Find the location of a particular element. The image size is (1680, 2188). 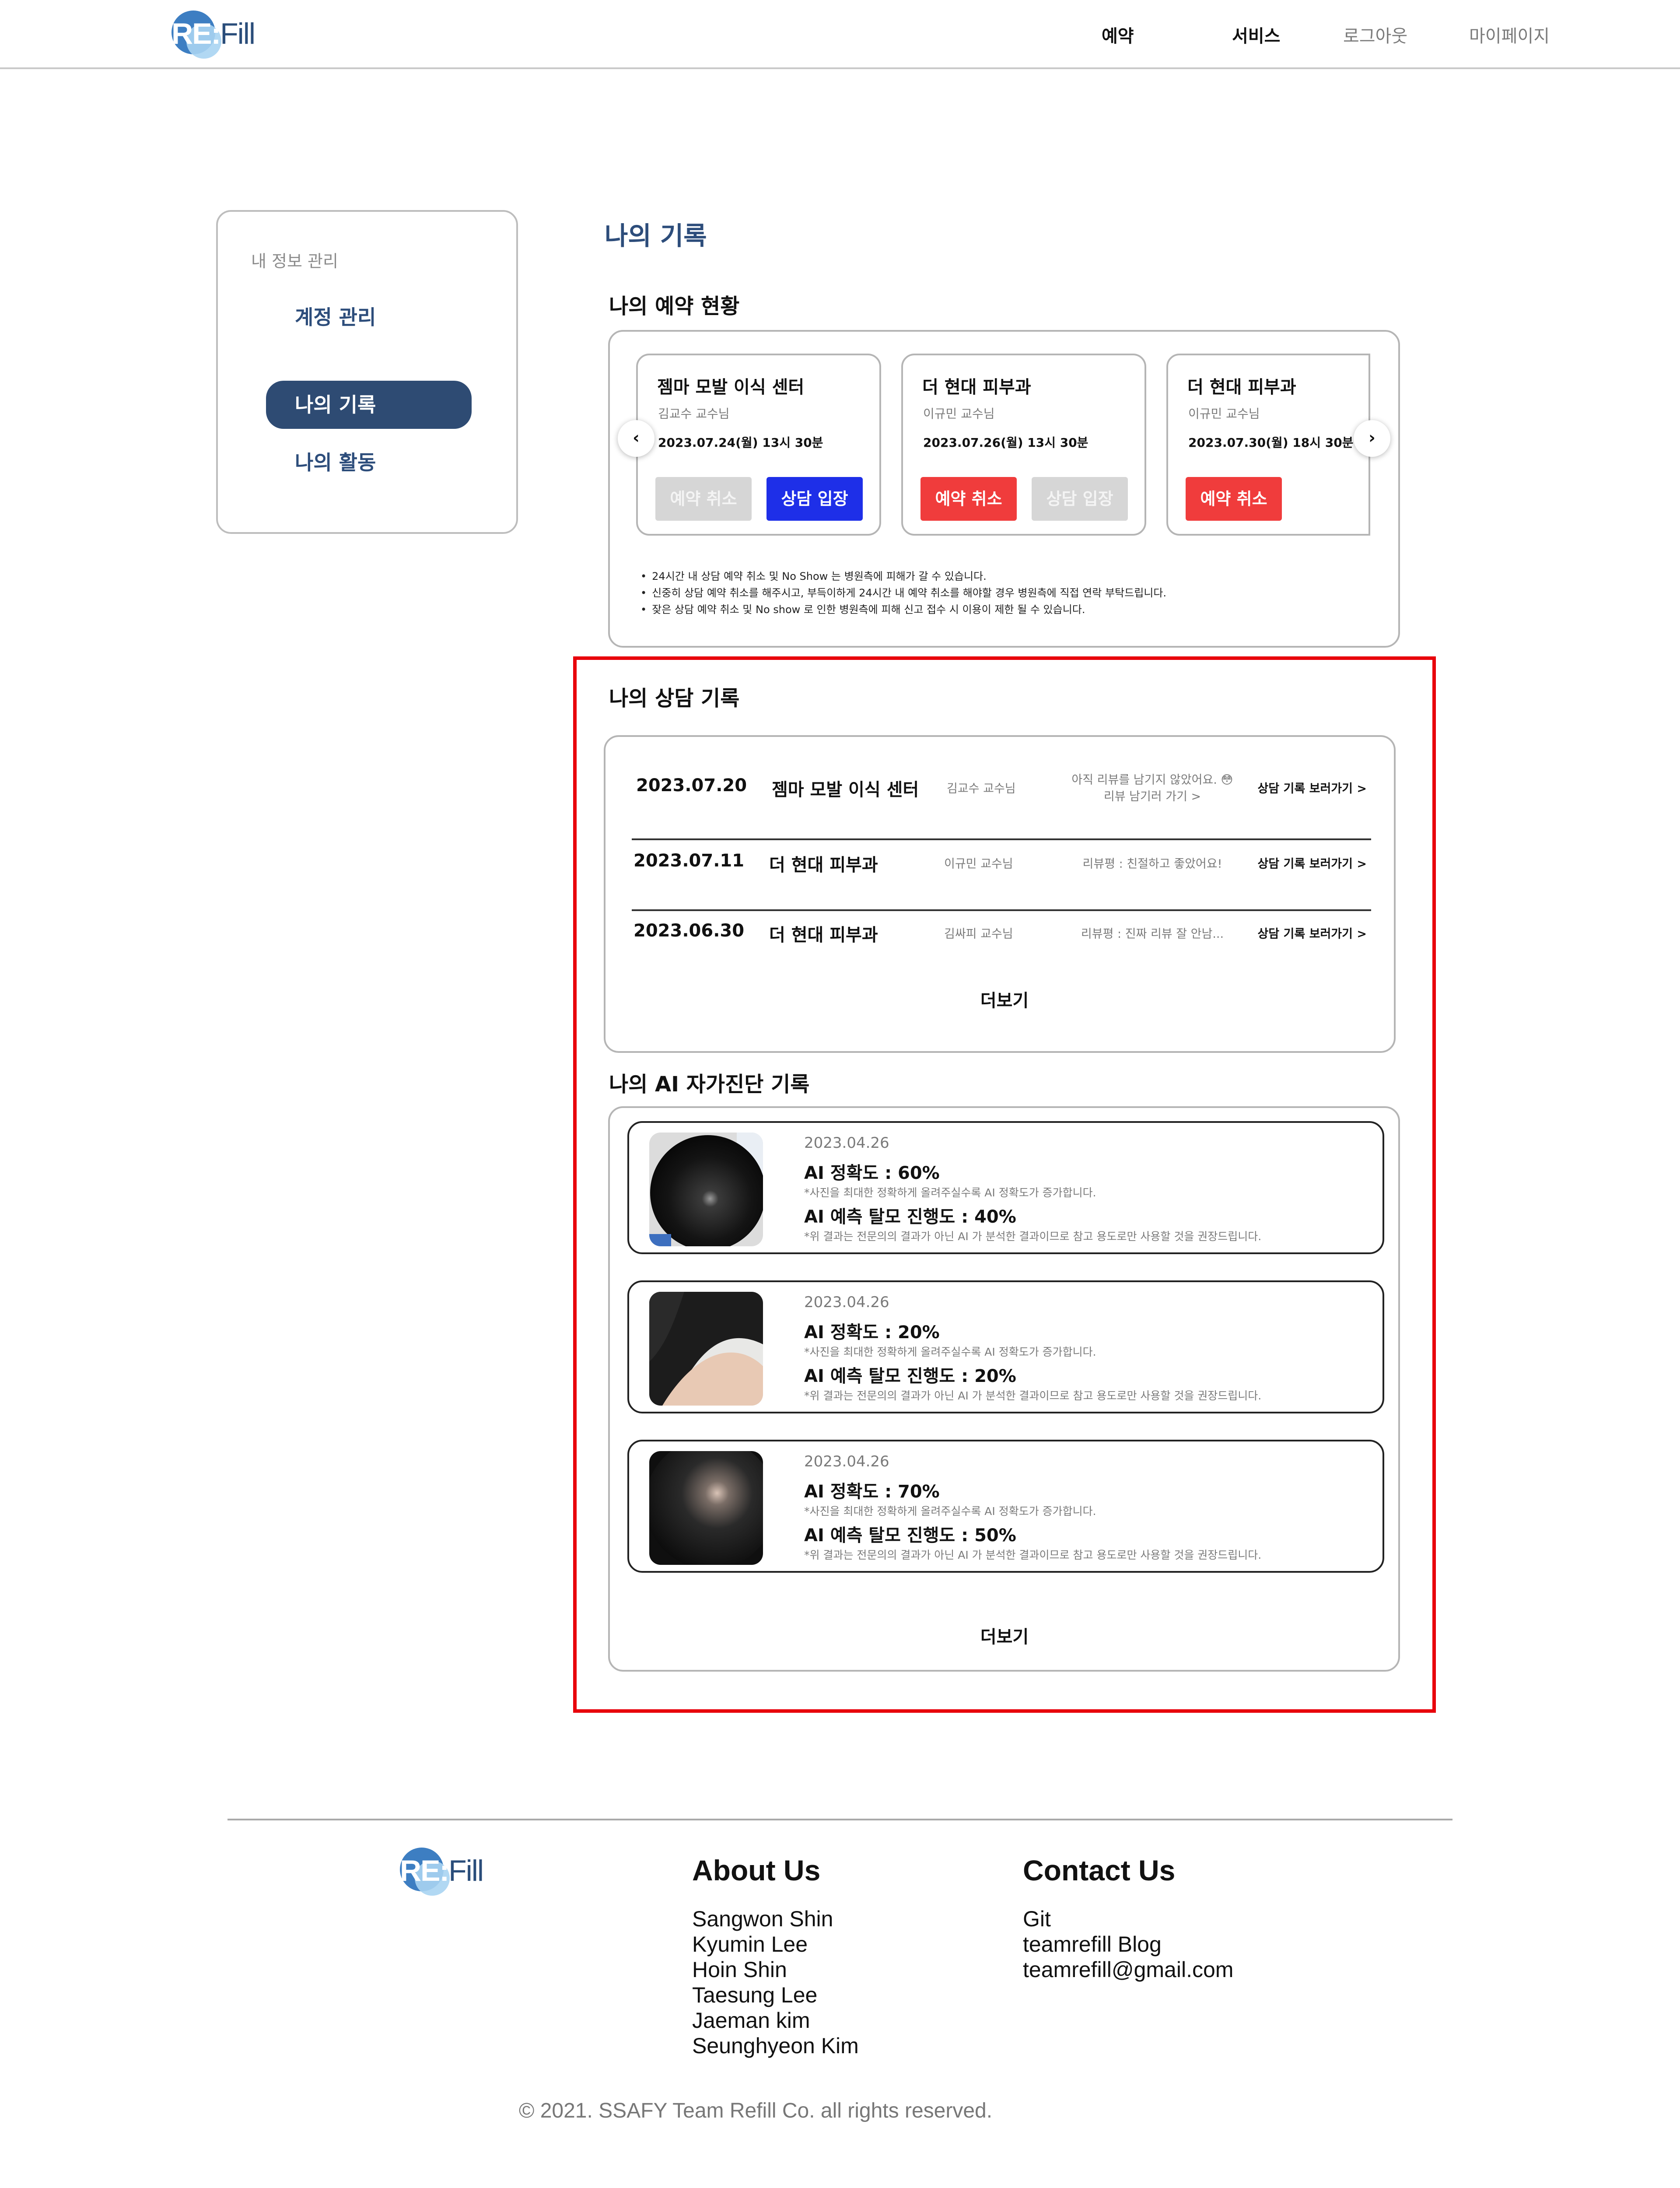

consultations-title: 나의 상담 기록 is located at coordinates (674, 699).